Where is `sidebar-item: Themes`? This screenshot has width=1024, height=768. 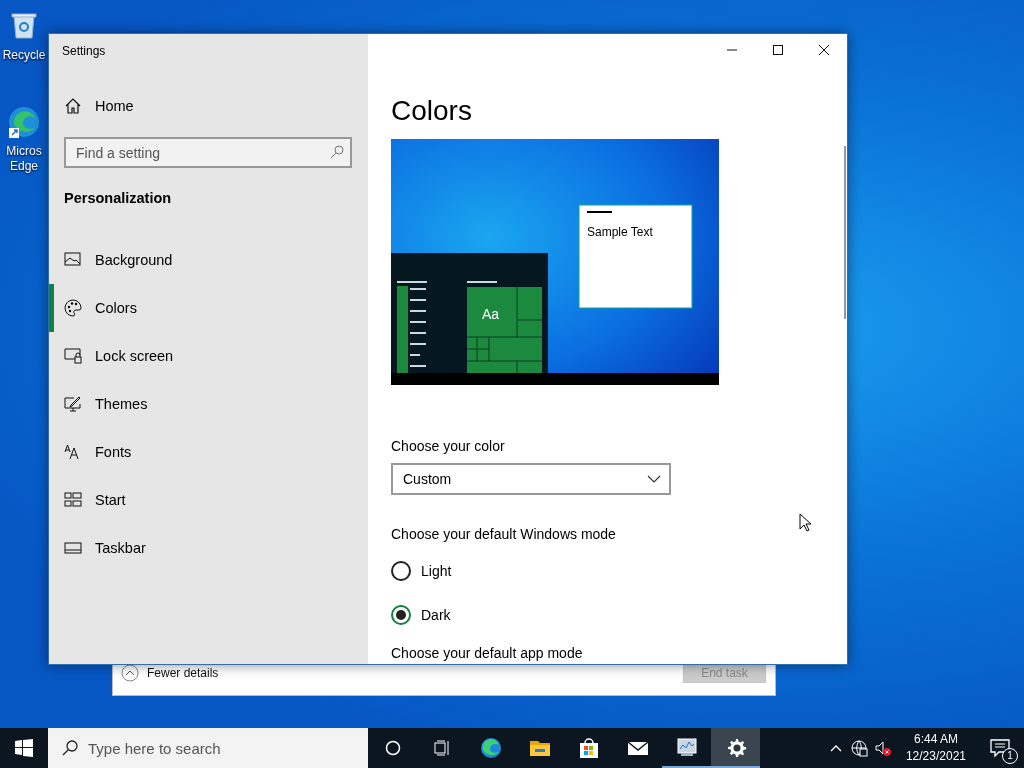
sidebar-item: Themes is located at coordinates (208, 404).